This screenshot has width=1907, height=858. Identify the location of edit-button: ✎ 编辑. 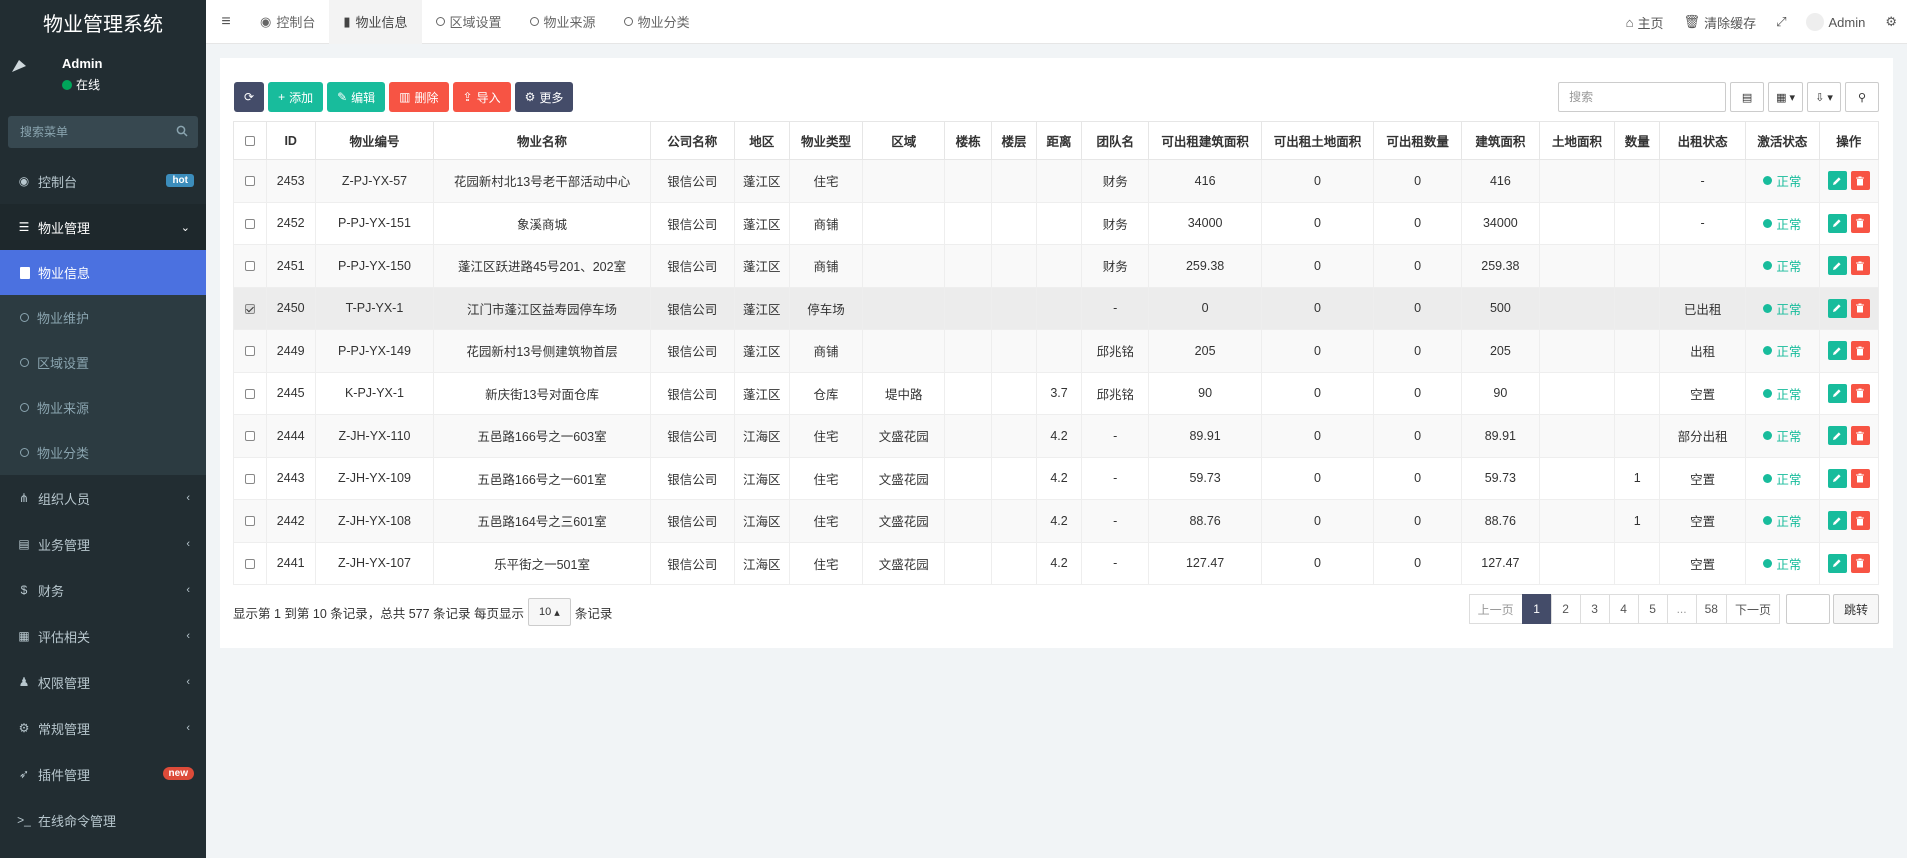
(356, 97).